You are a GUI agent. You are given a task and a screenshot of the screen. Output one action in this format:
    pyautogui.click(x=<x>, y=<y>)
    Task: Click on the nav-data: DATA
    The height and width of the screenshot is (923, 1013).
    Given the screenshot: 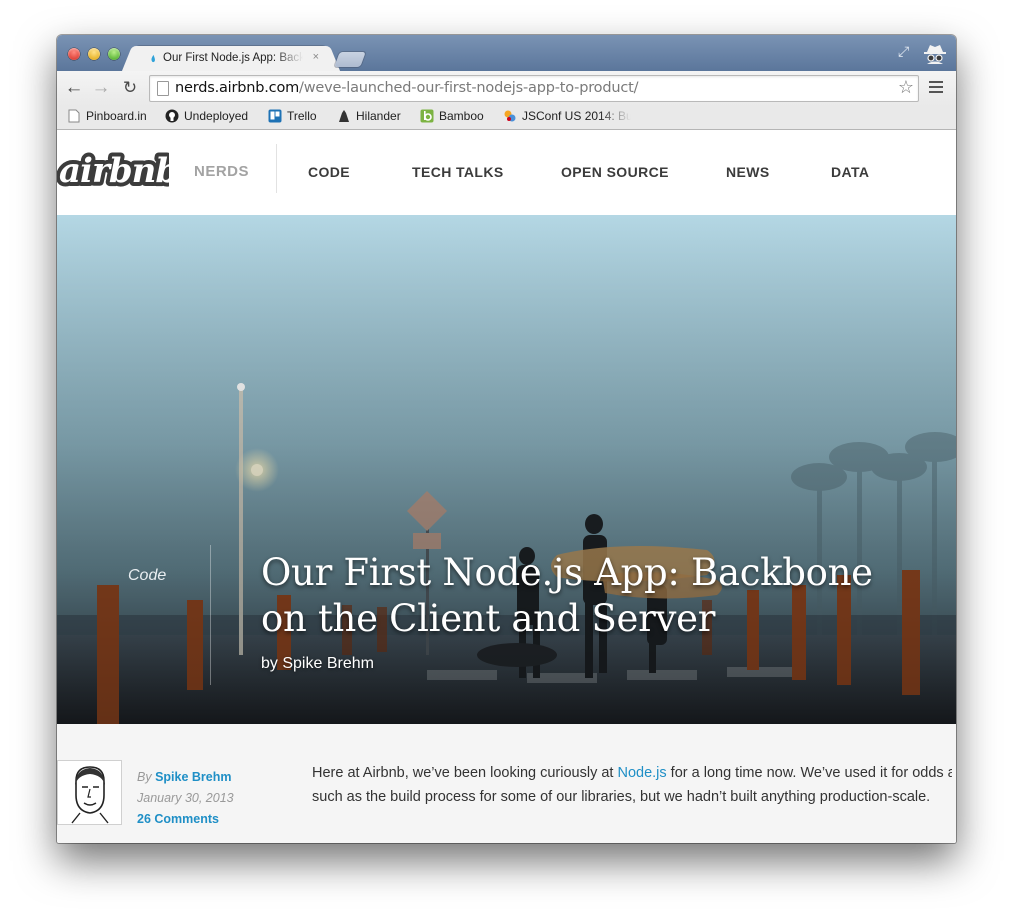 What is the action you would take?
    pyautogui.click(x=850, y=172)
    